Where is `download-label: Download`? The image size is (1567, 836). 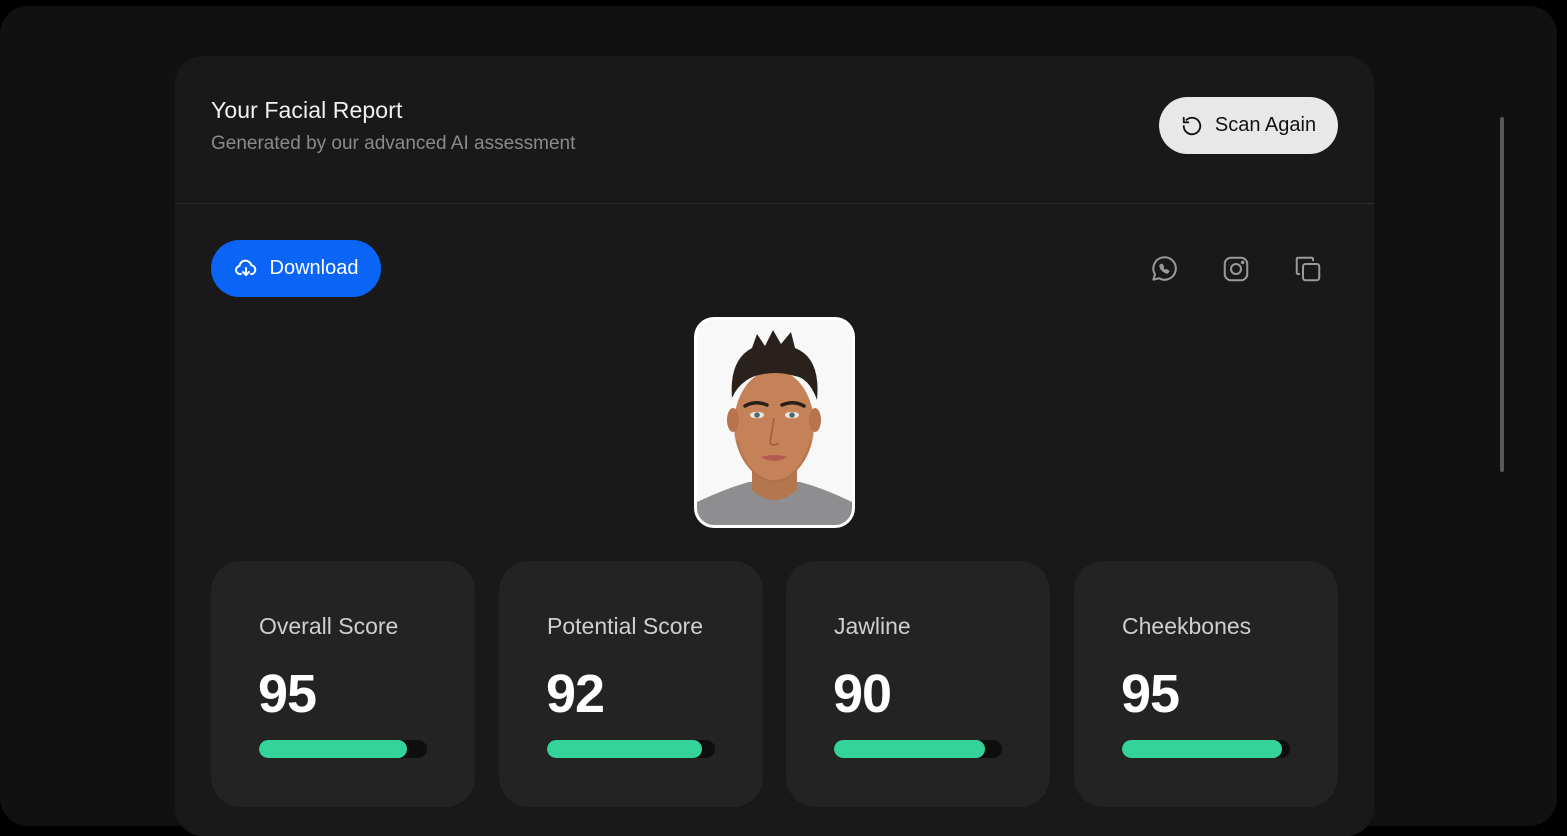
download-label: Download is located at coordinates (314, 268).